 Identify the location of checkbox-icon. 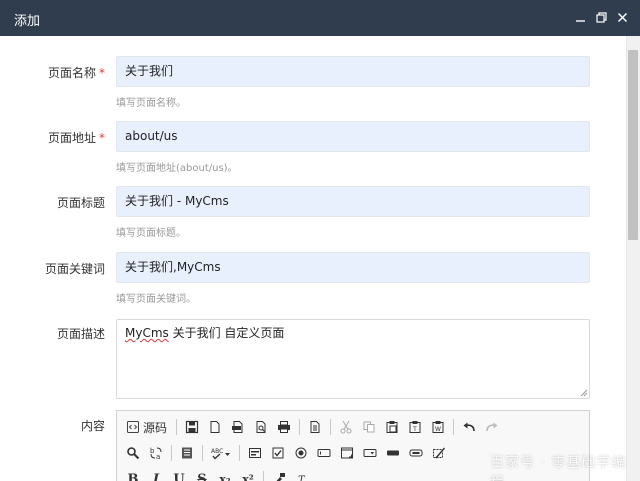
(278, 453).